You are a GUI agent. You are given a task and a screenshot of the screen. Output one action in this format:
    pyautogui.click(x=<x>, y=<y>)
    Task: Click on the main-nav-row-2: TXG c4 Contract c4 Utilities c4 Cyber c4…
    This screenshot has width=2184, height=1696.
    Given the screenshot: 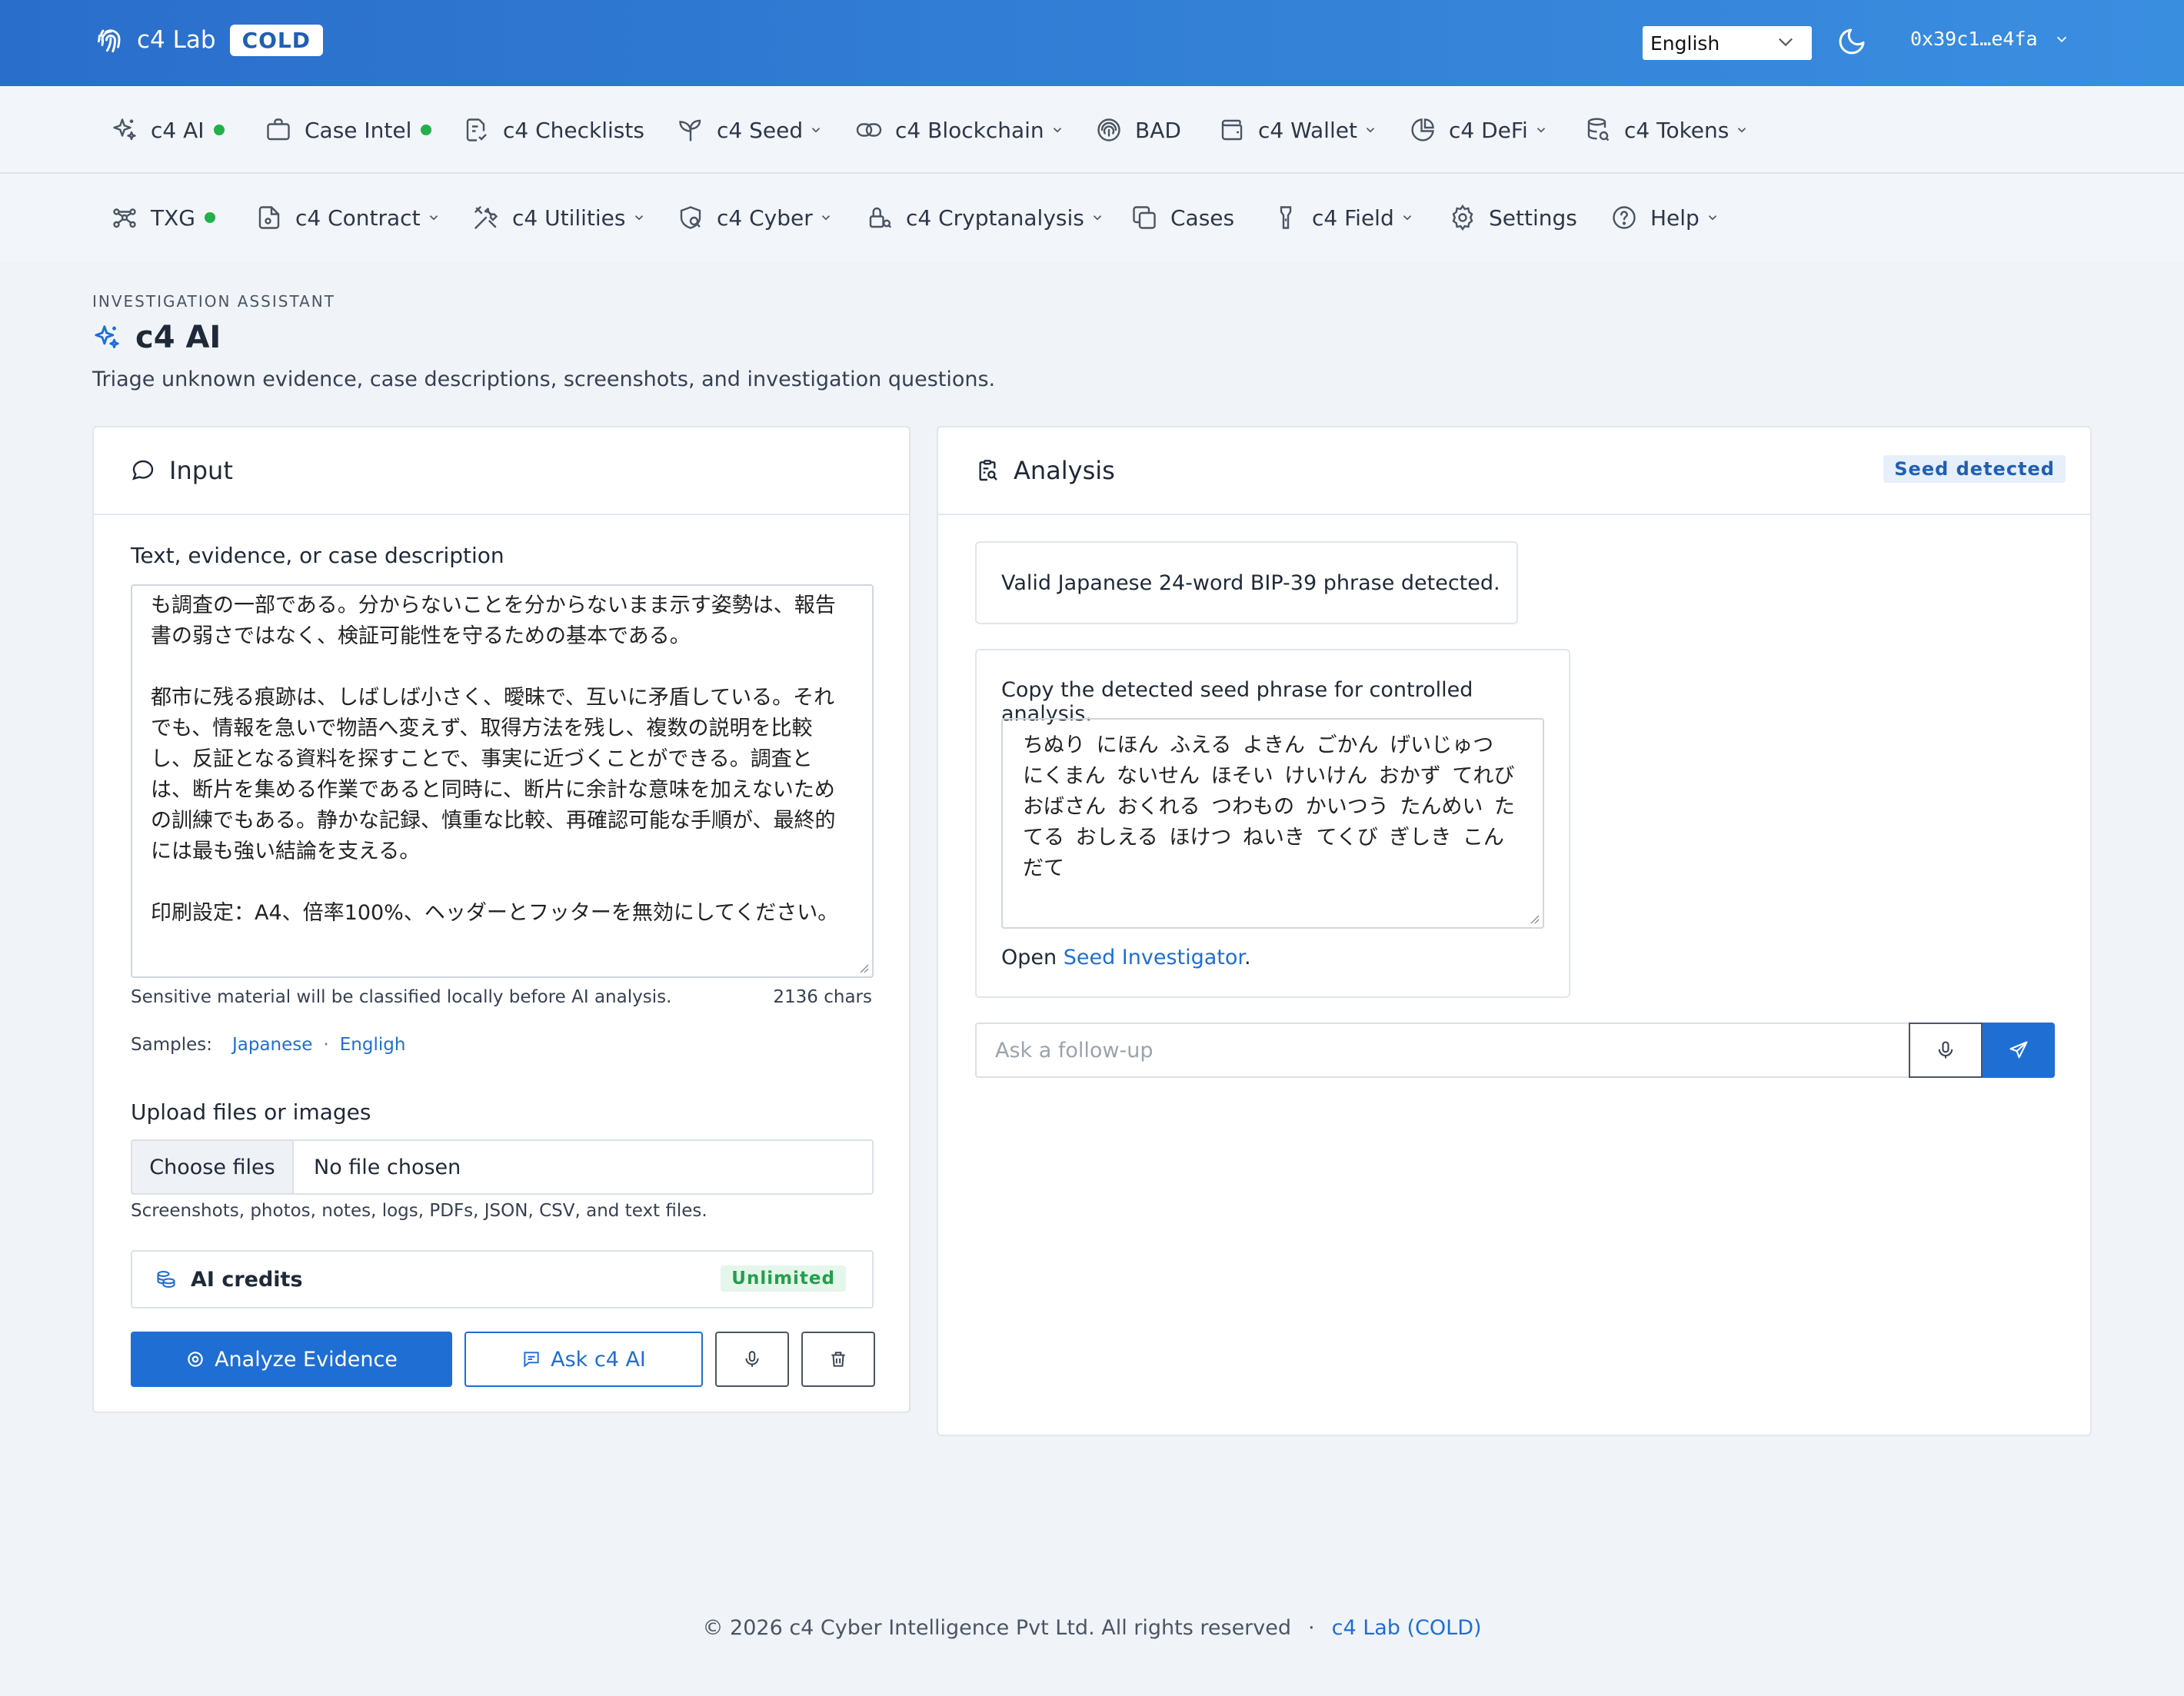 What is the action you would take?
    pyautogui.click(x=1092, y=217)
    